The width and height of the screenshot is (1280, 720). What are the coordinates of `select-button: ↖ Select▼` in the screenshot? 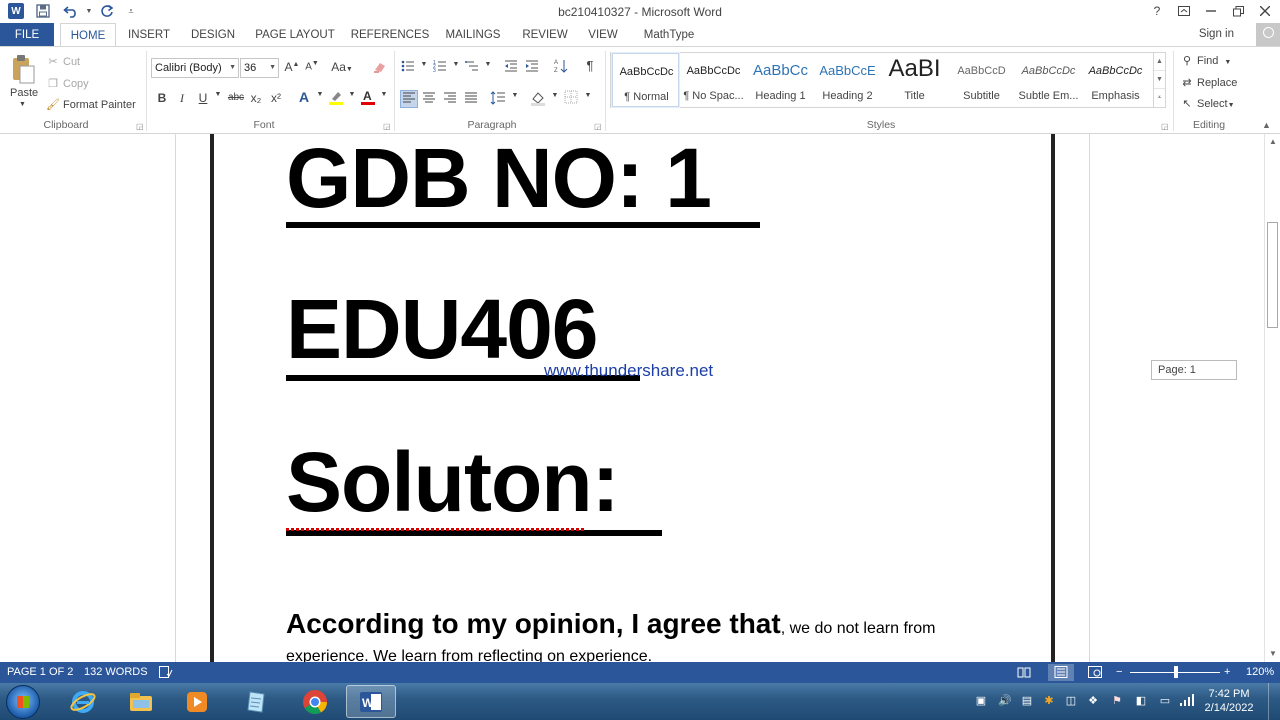 It's located at (1207, 103).